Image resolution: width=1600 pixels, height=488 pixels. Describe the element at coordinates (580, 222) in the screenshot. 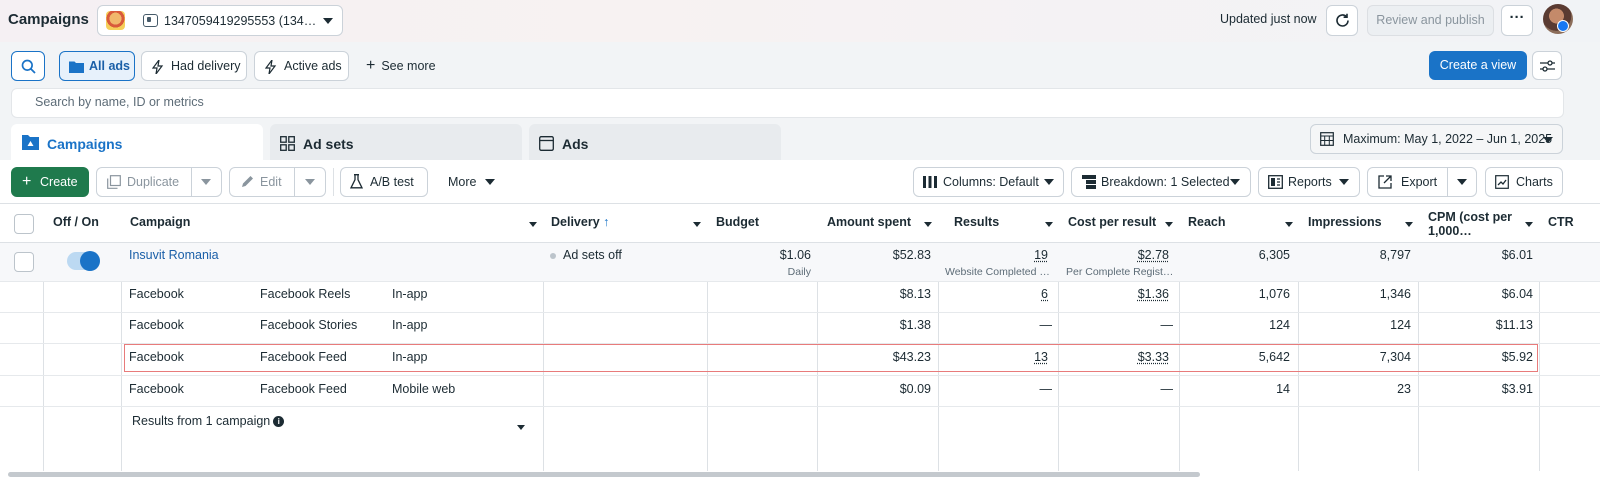

I see `column-header-delivery: Delivery ↑` at that location.